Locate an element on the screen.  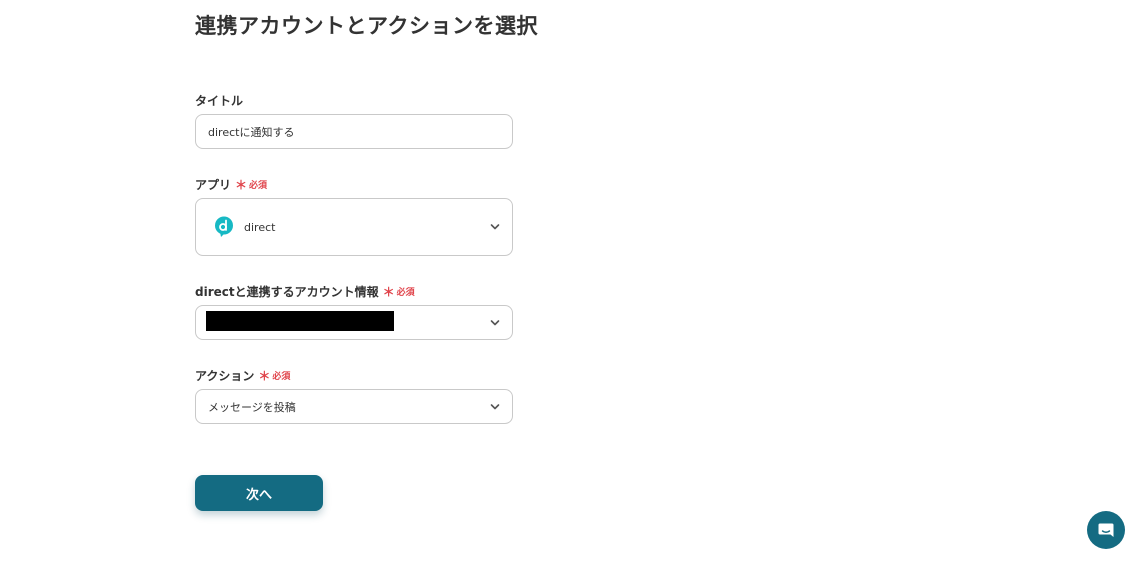
action-select-value: メッセージを投稿 is located at coordinates (252, 407).